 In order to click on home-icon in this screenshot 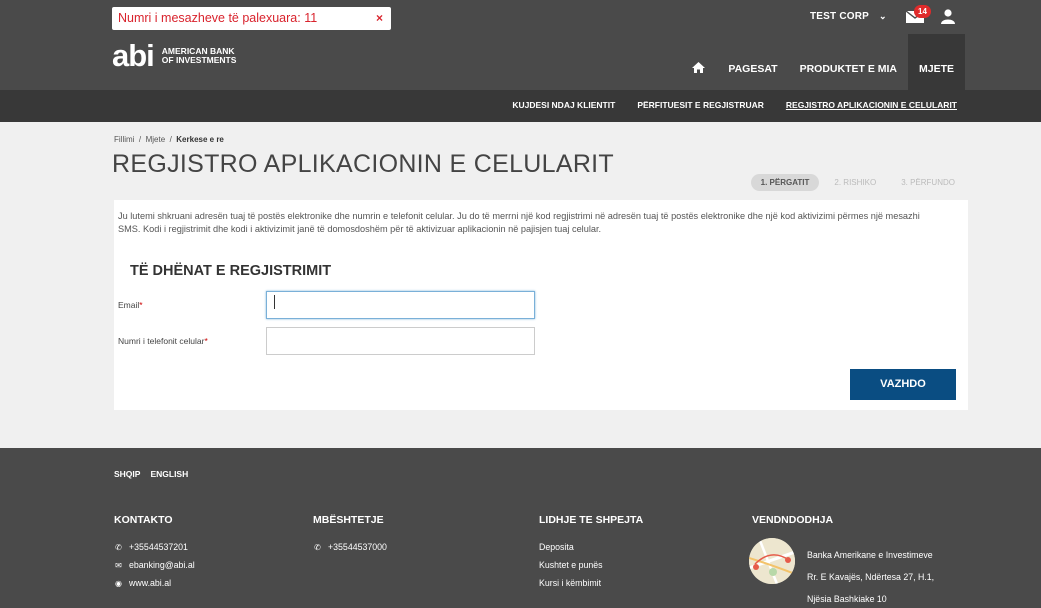, I will do `click(699, 67)`.